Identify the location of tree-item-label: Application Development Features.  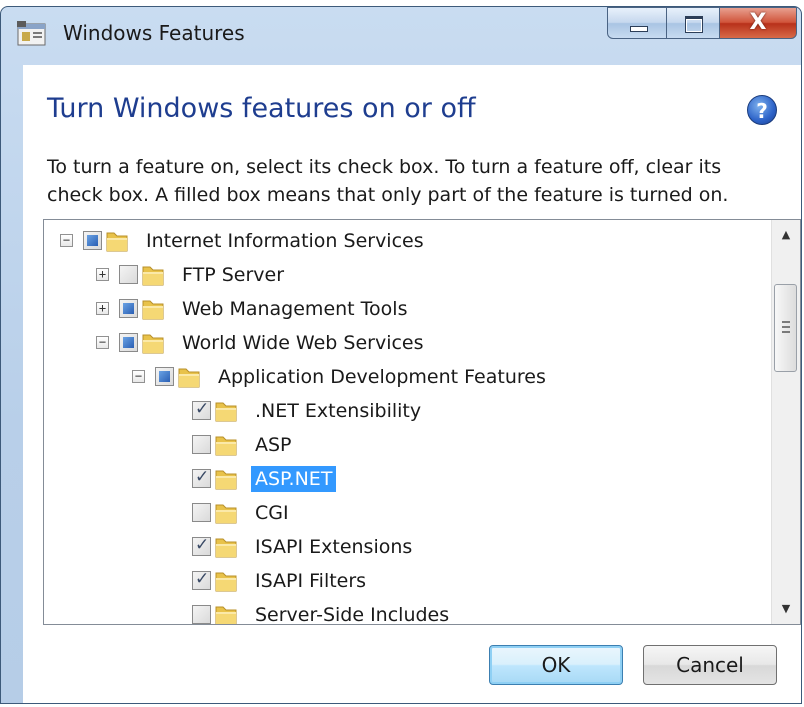
(382, 377).